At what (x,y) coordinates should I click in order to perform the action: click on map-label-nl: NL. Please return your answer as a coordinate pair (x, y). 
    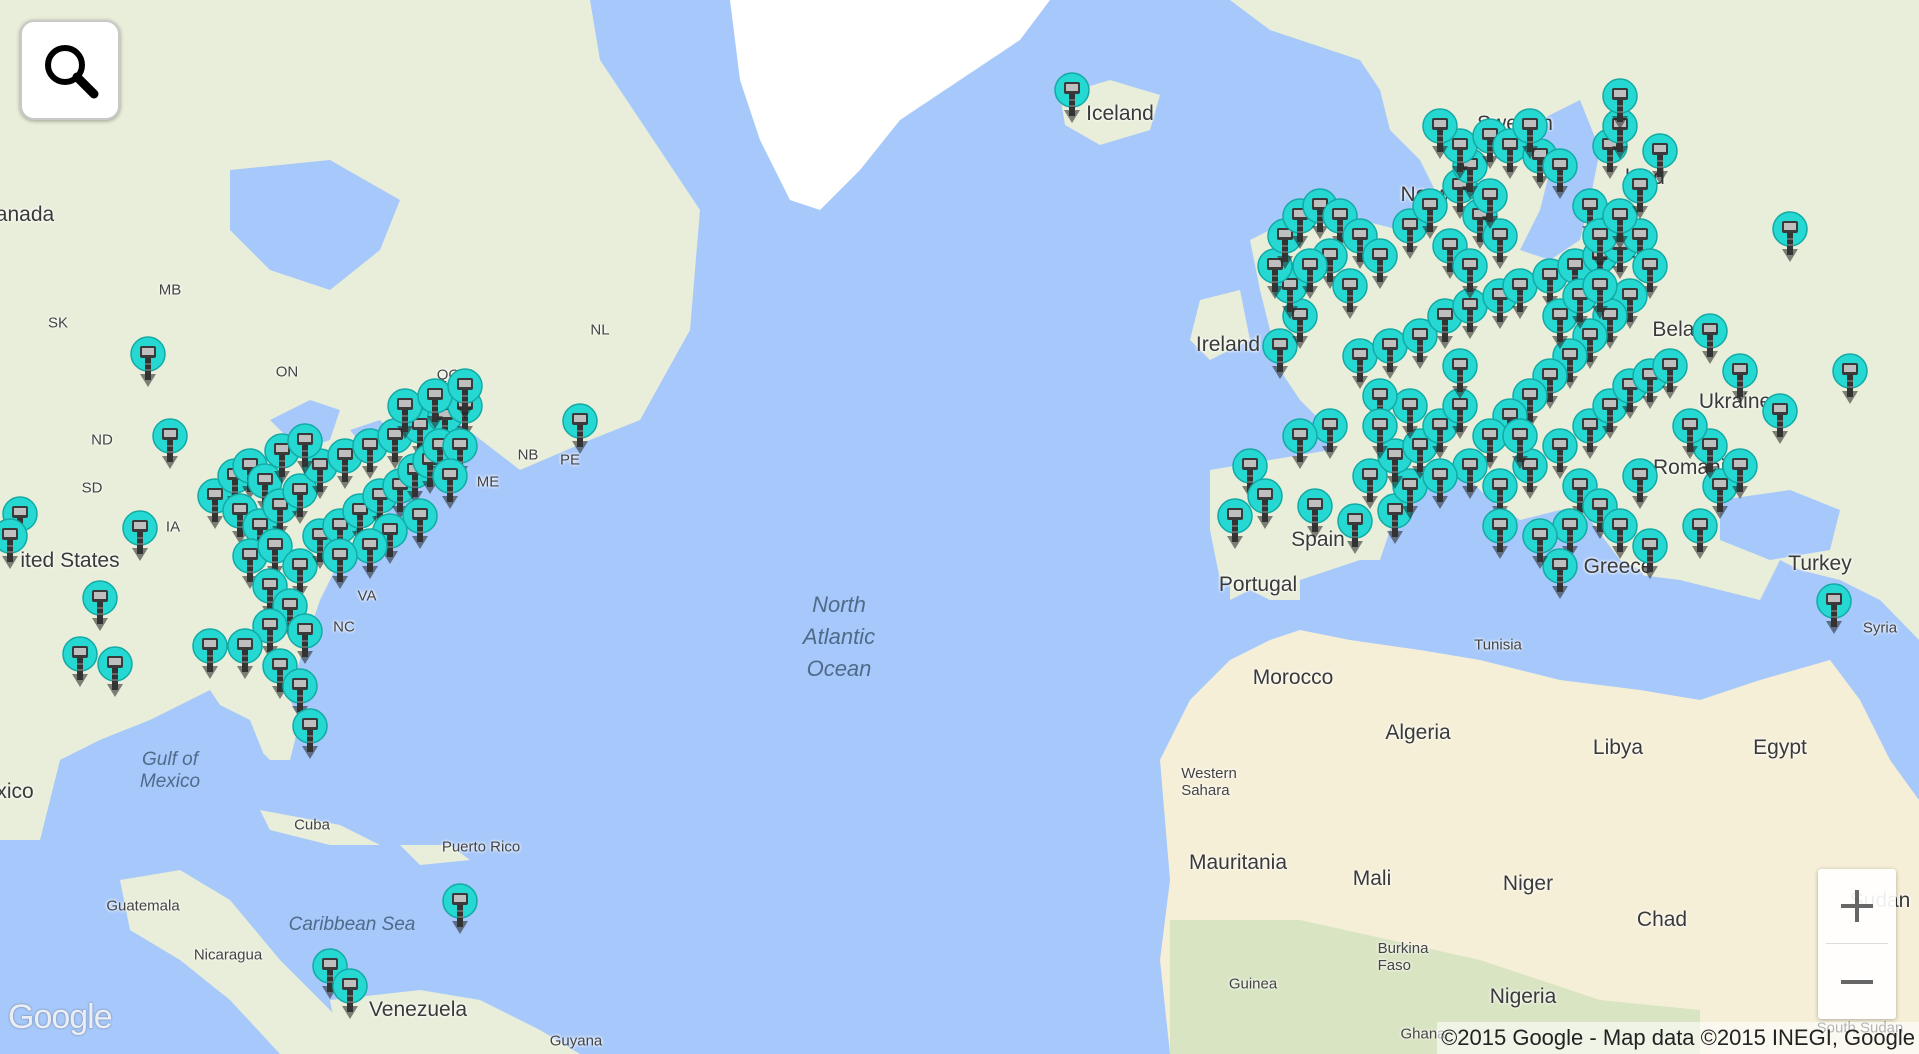
    Looking at the image, I should click on (600, 330).